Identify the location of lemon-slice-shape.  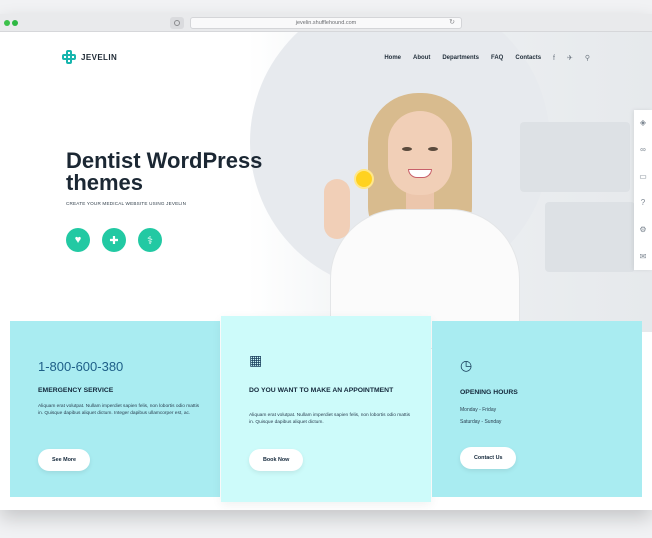
(364, 179).